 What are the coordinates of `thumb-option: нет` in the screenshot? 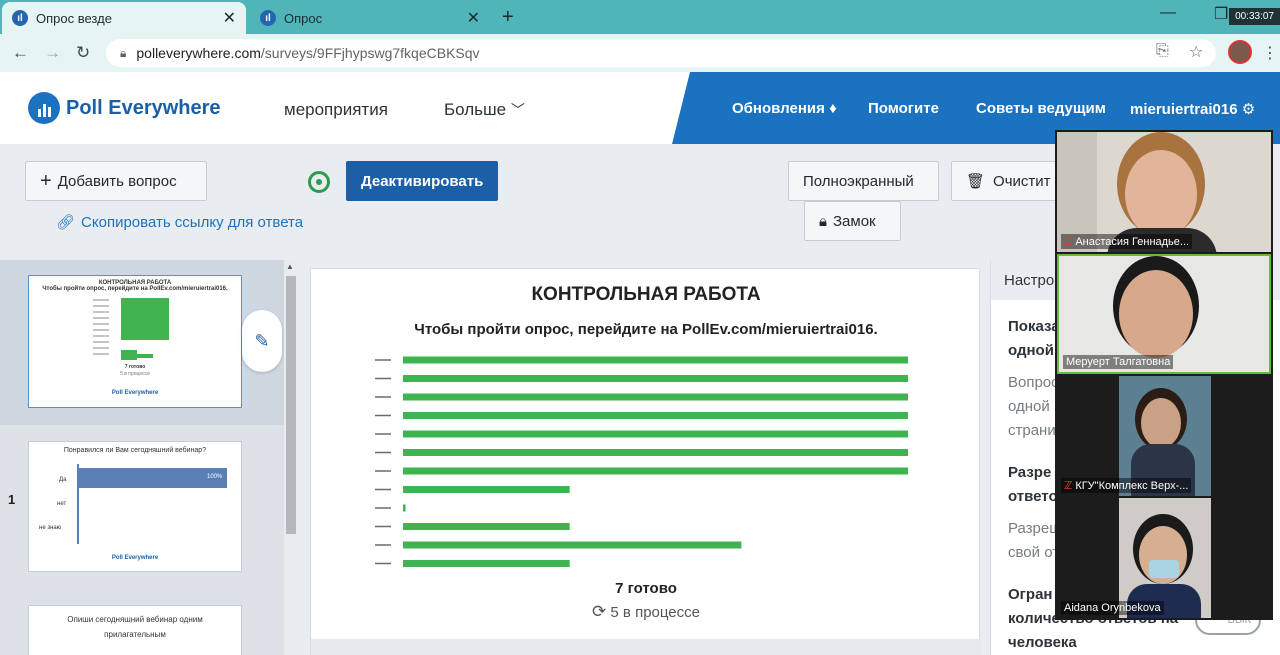 It's located at (62, 504).